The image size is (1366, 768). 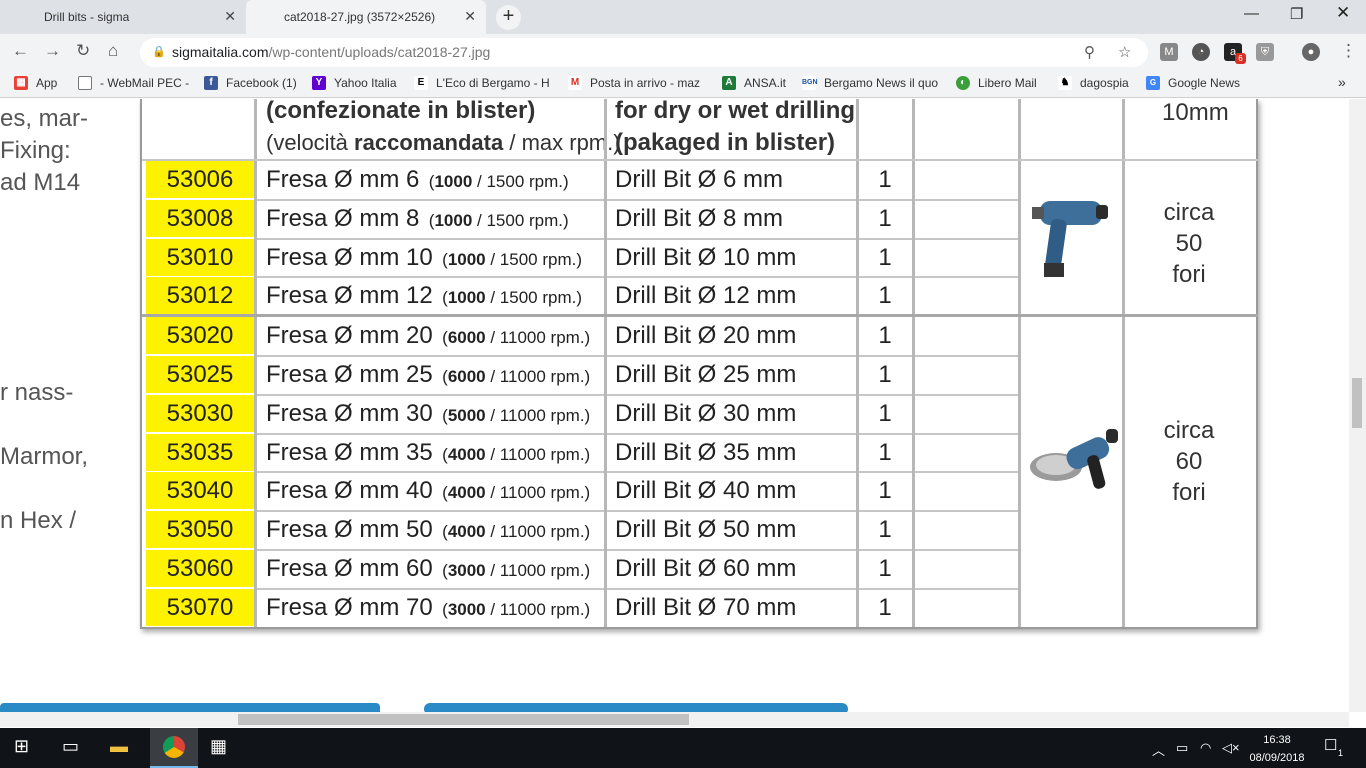 What do you see at coordinates (200, 568) in the screenshot?
I see `product-code: 53060` at bounding box center [200, 568].